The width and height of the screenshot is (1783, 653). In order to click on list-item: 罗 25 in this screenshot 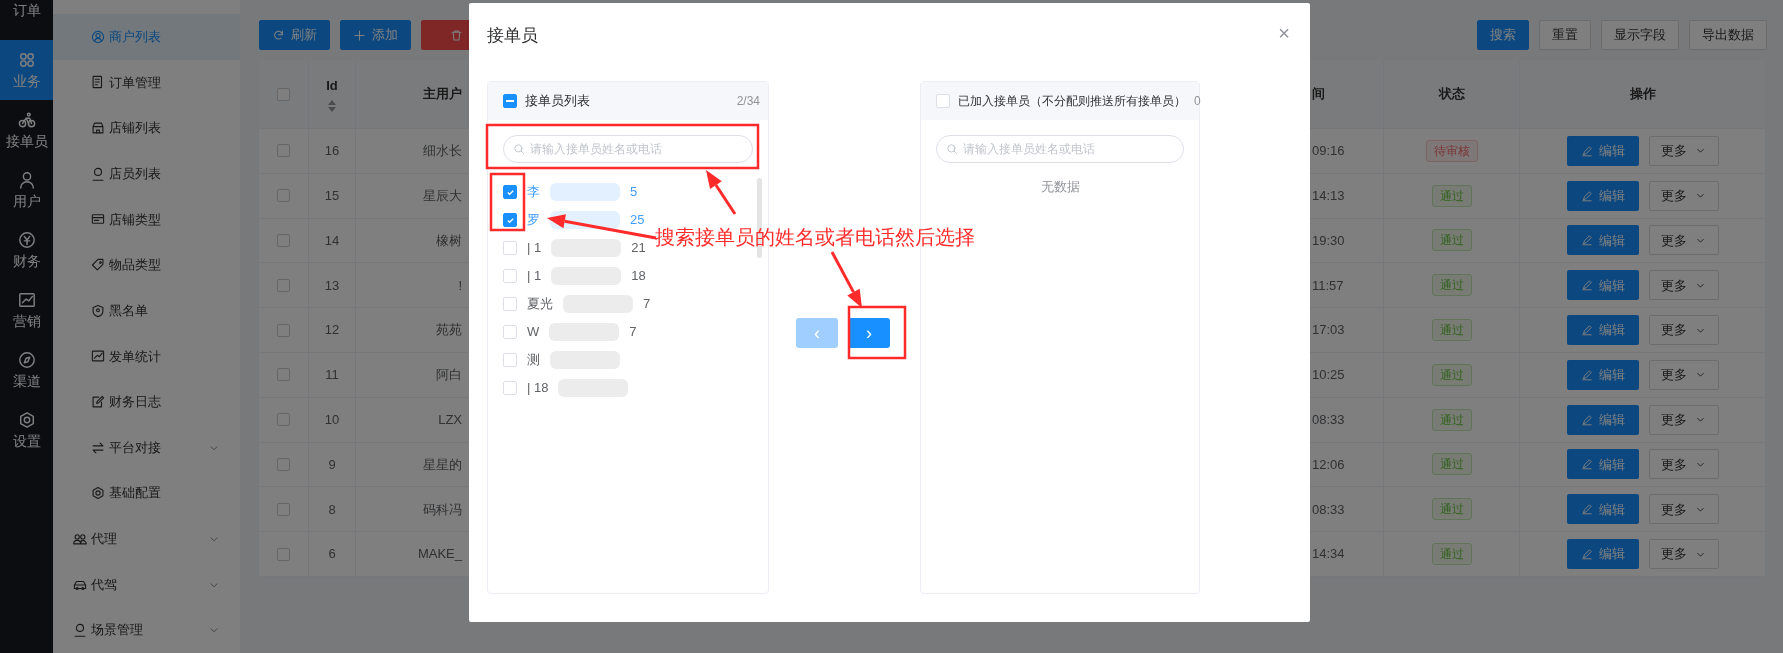, I will do `click(574, 220)`.